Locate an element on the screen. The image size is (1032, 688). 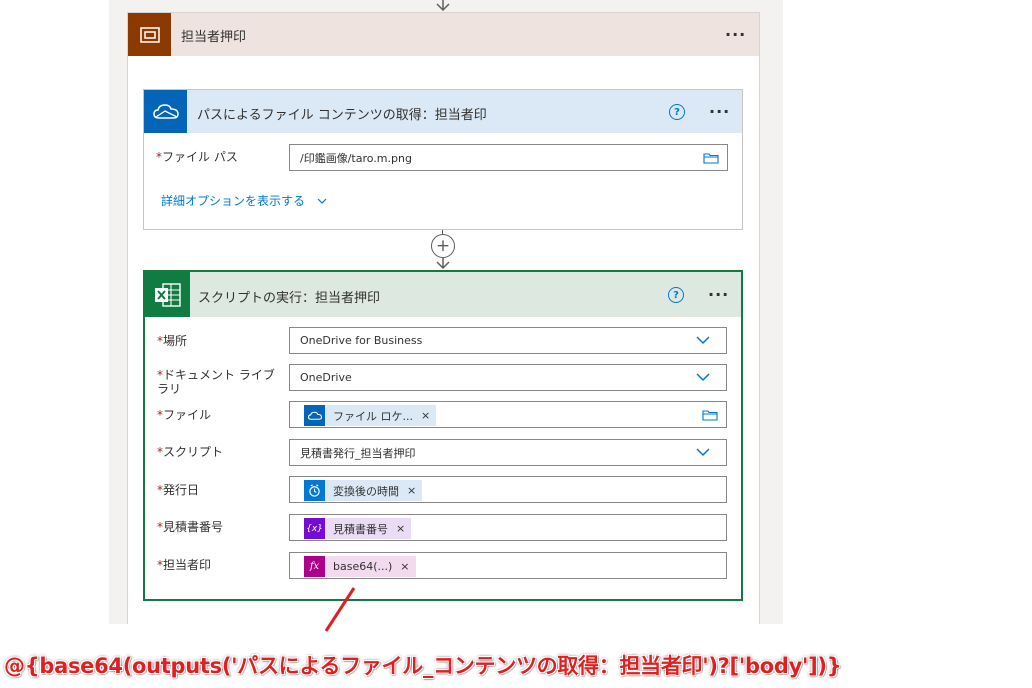
scope-icon is located at coordinates (149, 34).